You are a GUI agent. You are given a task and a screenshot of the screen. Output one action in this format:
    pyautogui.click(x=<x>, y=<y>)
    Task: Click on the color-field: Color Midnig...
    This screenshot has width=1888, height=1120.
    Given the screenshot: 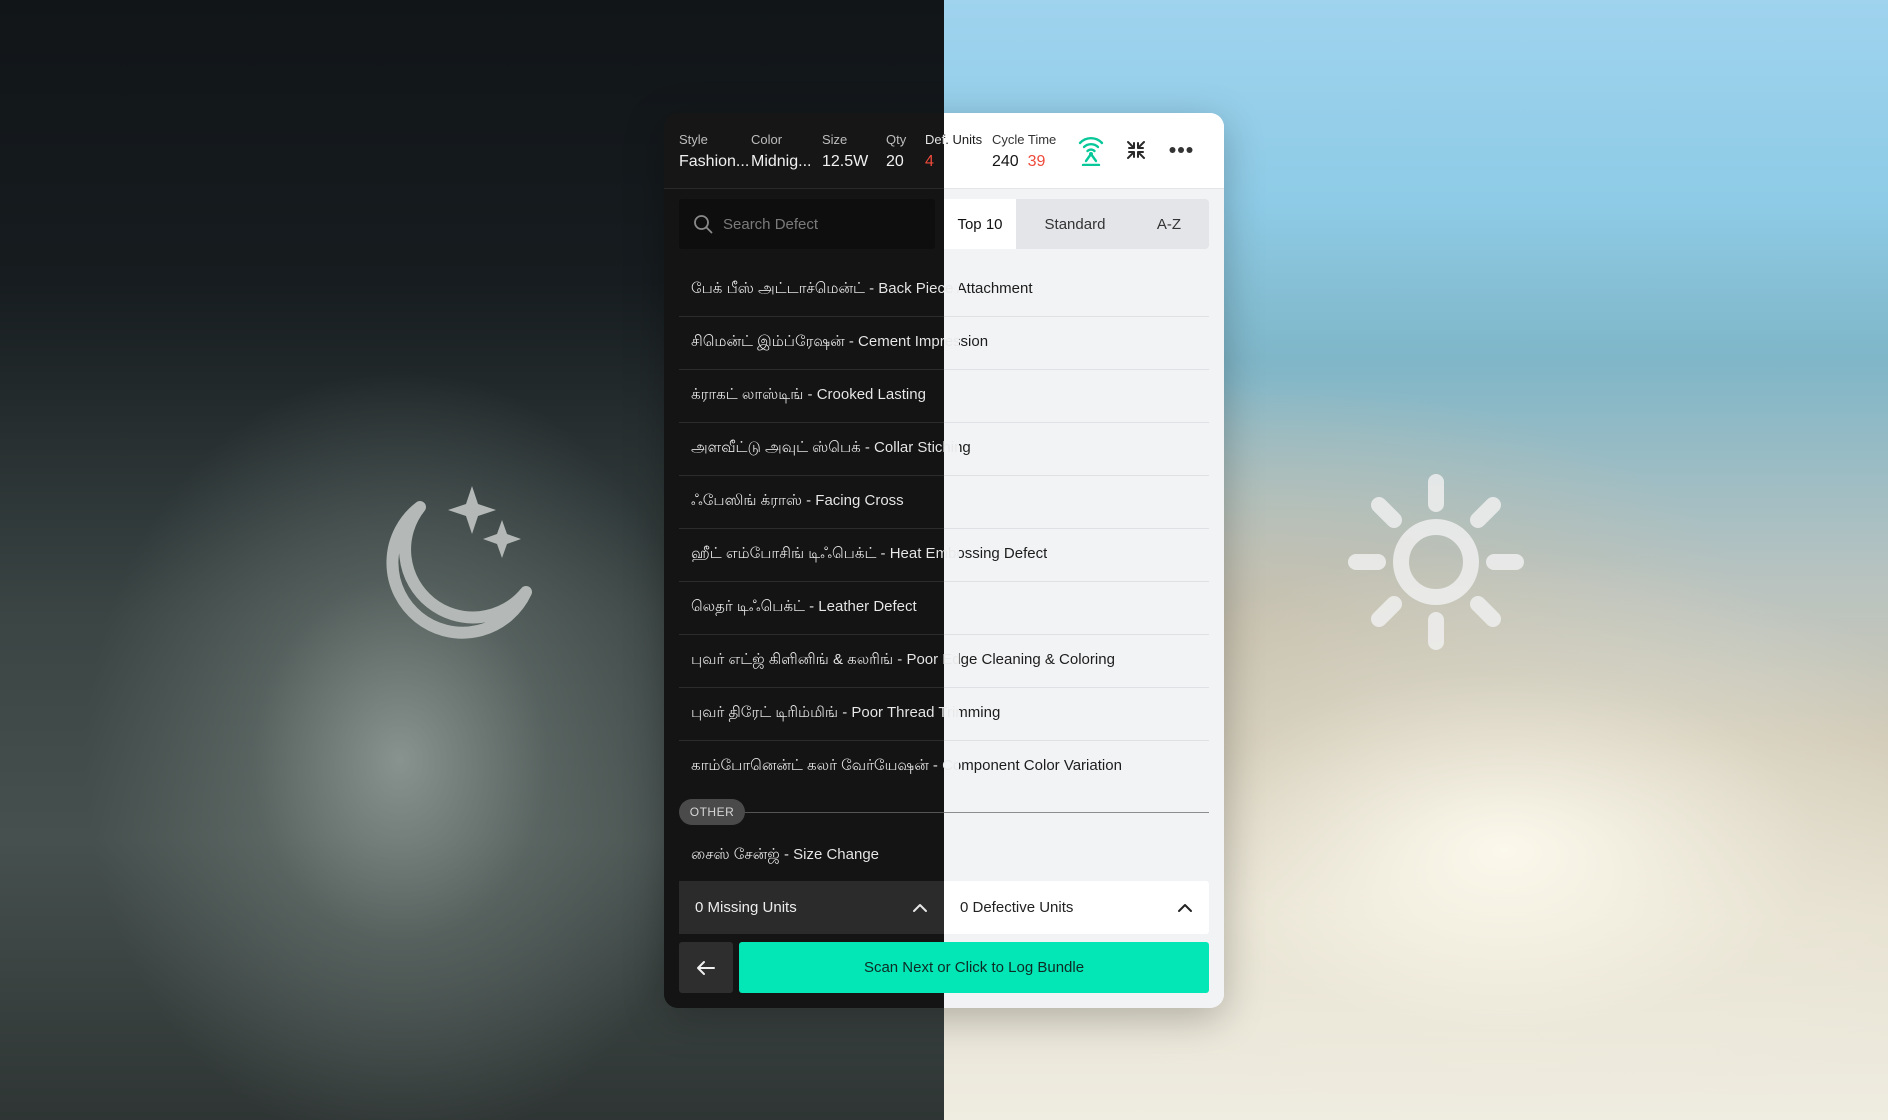 What is the action you would take?
    pyautogui.click(x=781, y=151)
    